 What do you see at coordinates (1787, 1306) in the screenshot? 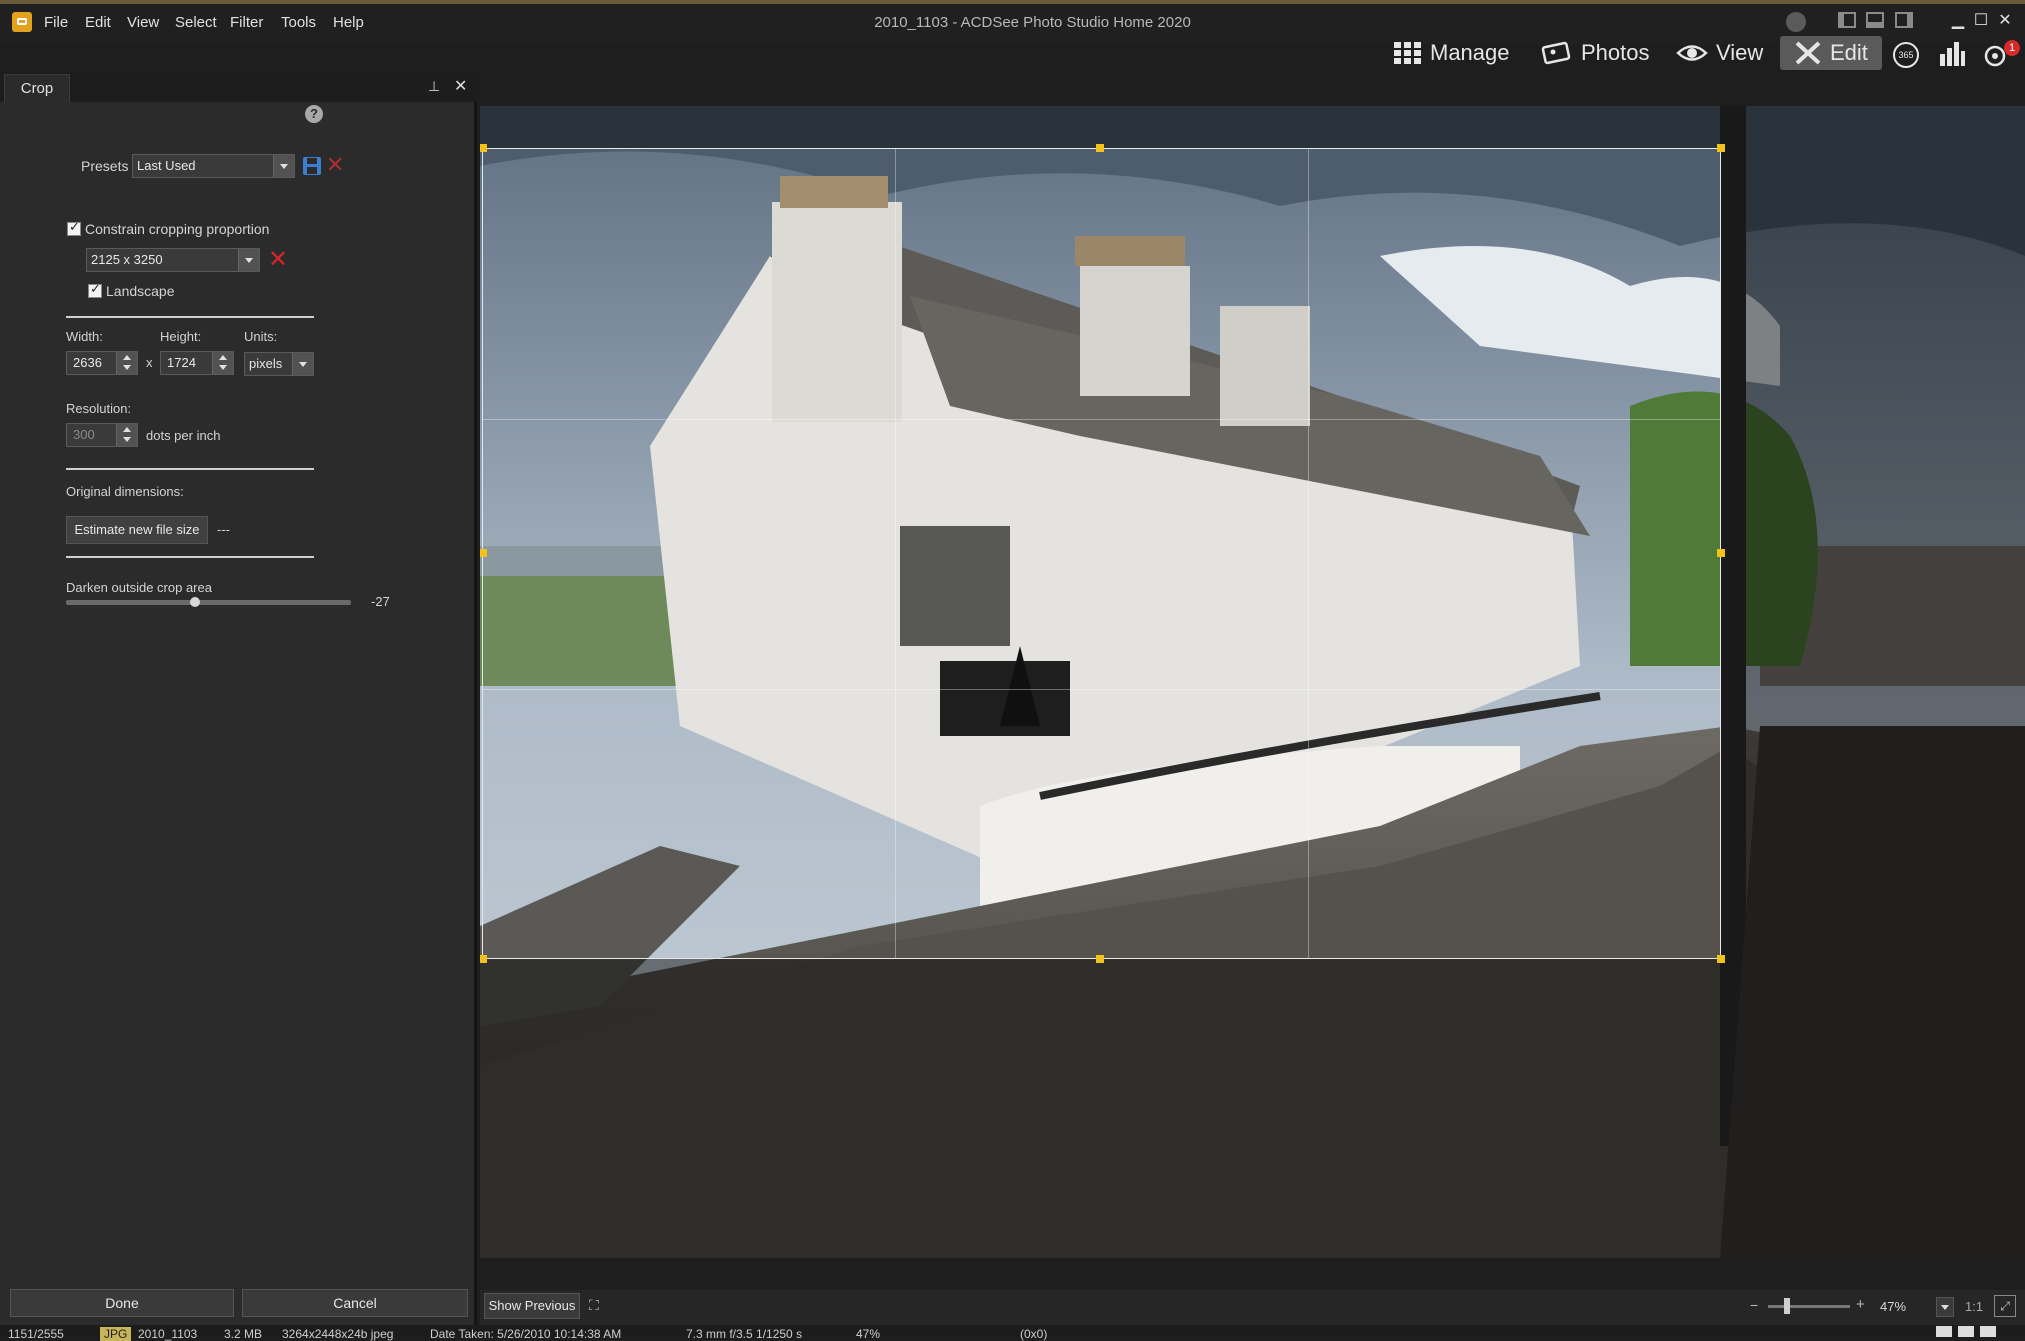
I see `zoom-slider-handle` at bounding box center [1787, 1306].